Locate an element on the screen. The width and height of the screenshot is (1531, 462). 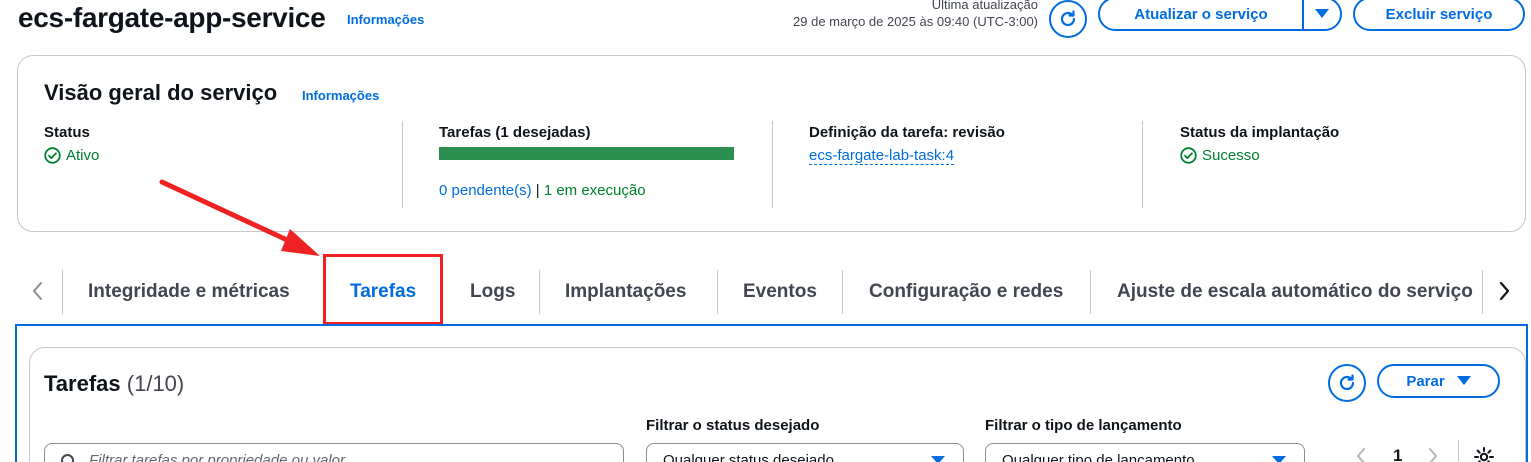
tab-service-auto-scaling: Ajuste de escala automático do serviço is located at coordinates (1295, 292).